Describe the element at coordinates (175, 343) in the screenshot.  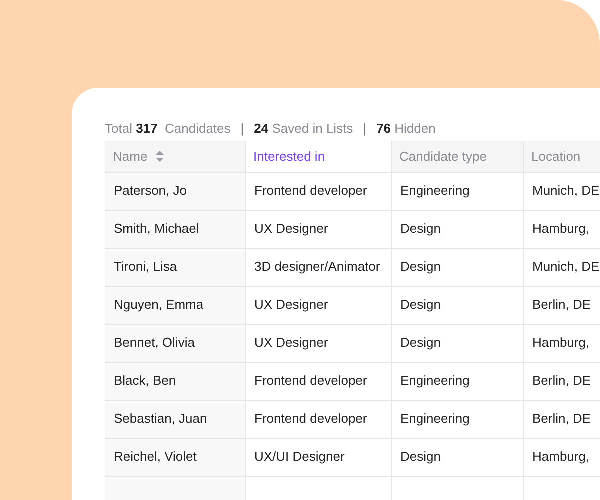
I see `table-cell: Bennet, Olivia` at that location.